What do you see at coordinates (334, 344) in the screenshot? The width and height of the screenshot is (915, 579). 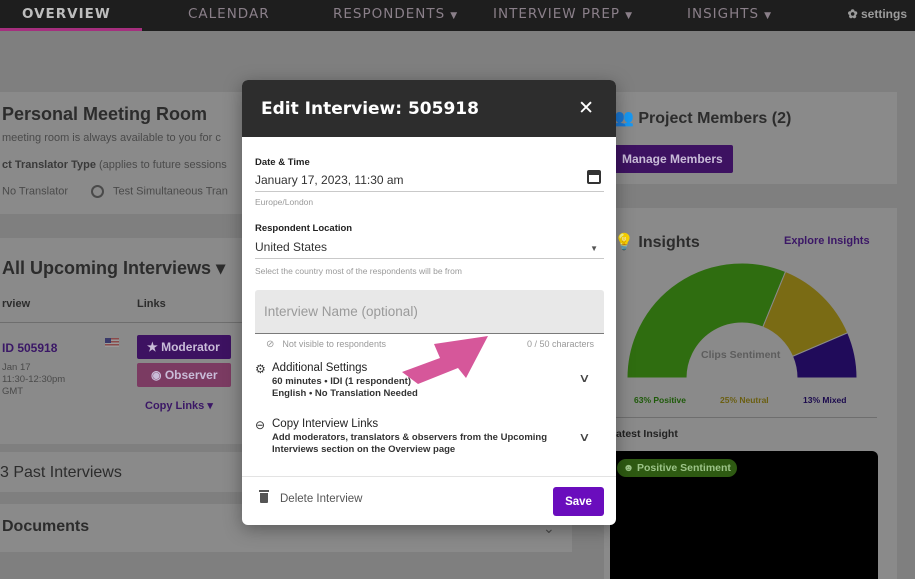 I see `not-visible-text: Not visible to respondents` at bounding box center [334, 344].